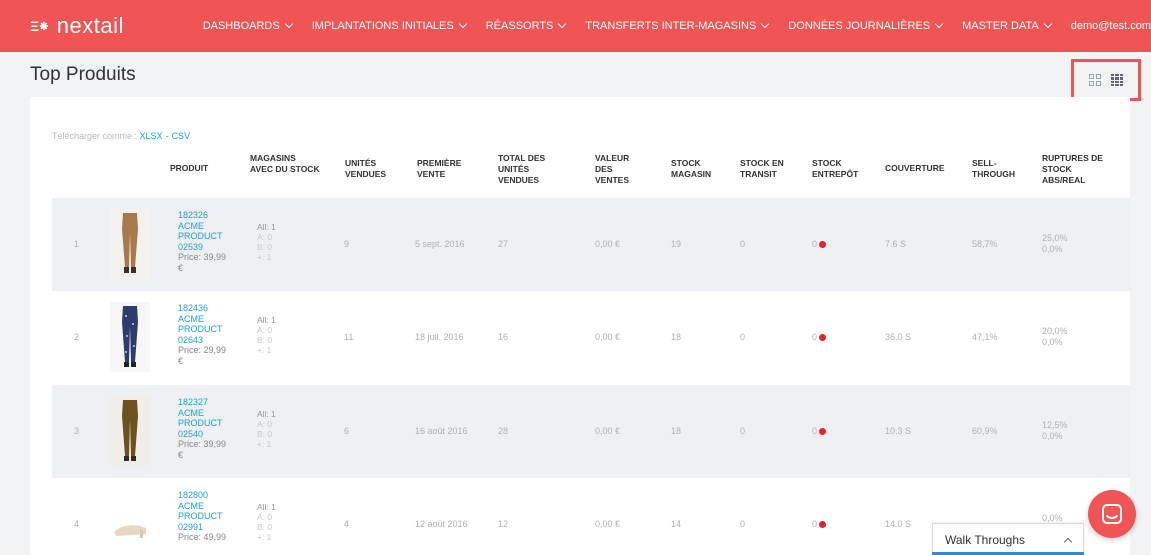 The image size is (1151, 555). What do you see at coordinates (526, 25) in the screenshot?
I see `nav-reassorts: RÉASSORTS` at bounding box center [526, 25].